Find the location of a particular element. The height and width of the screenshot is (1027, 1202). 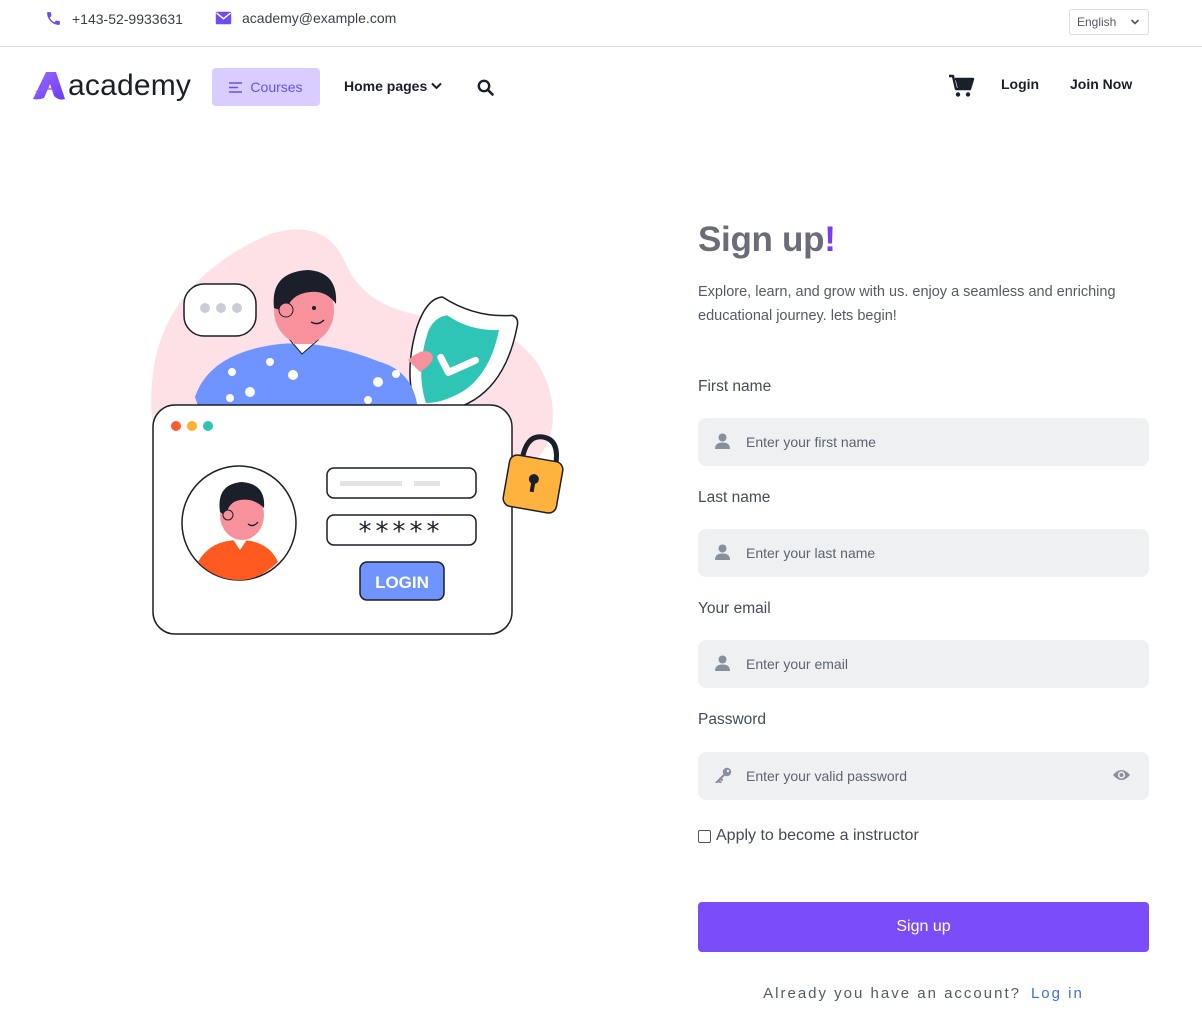

password-mask-text: ***** is located at coordinates (401, 532).